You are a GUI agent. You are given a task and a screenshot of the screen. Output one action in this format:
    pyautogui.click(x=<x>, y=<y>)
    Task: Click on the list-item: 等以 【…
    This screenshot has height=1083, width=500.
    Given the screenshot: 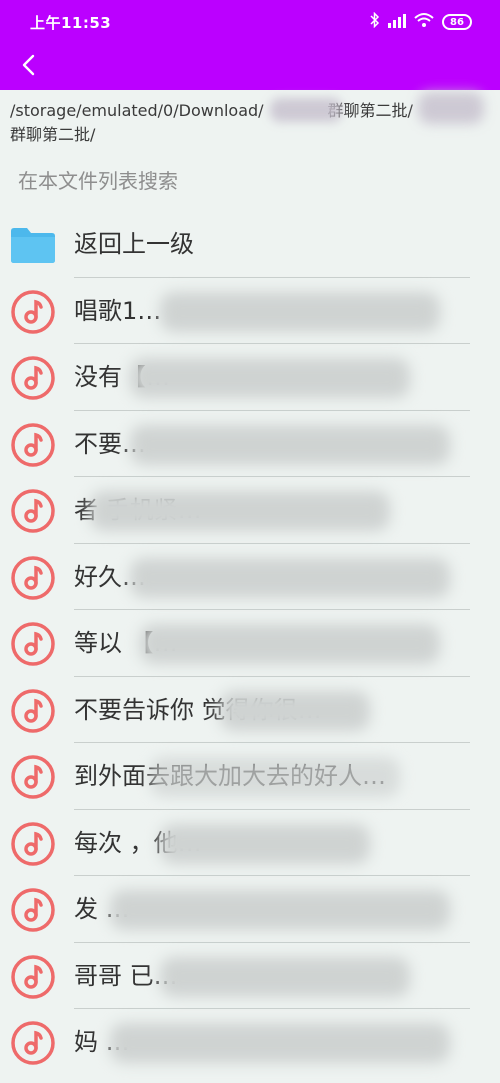 What is the action you would take?
    pyautogui.click(x=250, y=643)
    